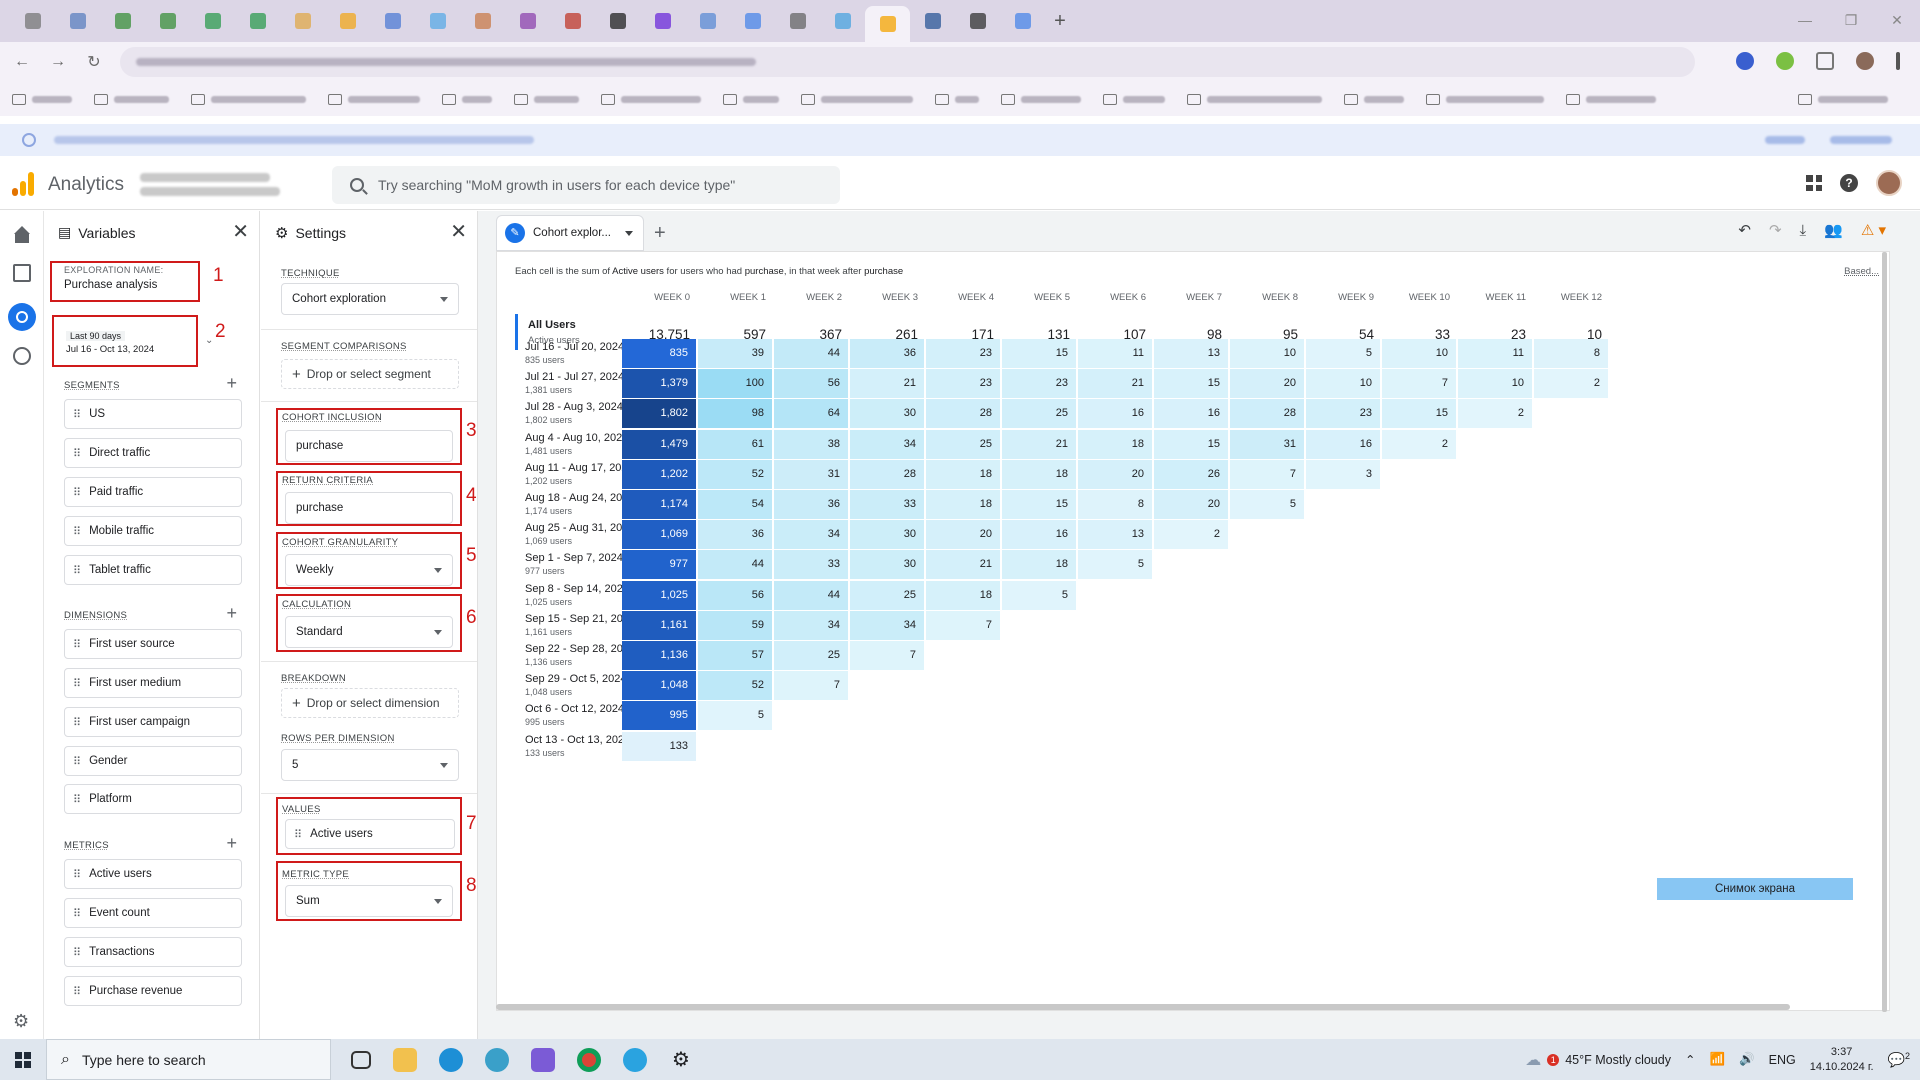 Image resolution: width=1920 pixels, height=1080 pixels. Describe the element at coordinates (659, 414) in the screenshot. I see `cohort-cell: 1,802` at that location.